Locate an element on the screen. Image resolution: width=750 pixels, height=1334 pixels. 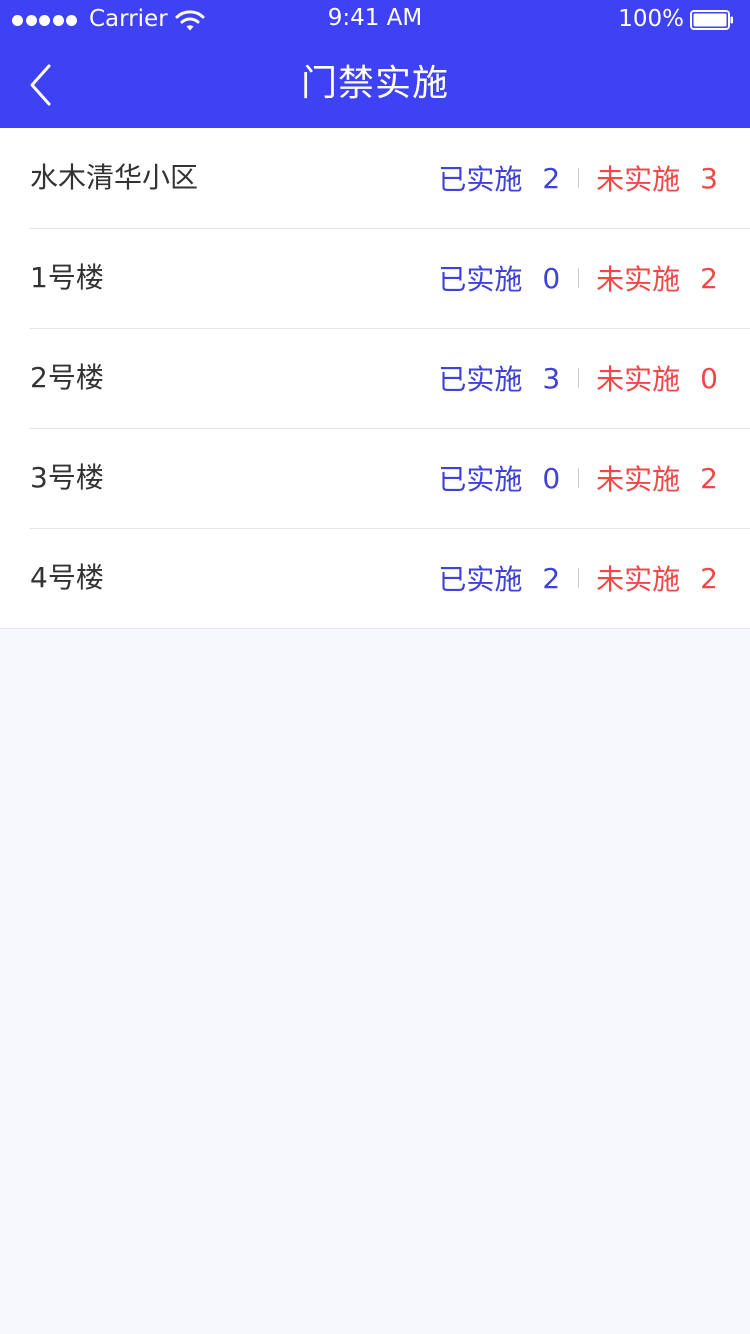
not-implemented-count: 3 is located at coordinates (709, 178).